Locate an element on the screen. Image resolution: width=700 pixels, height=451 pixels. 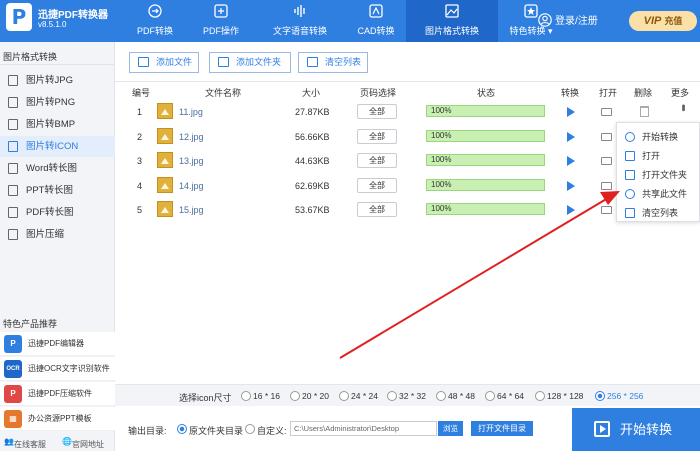
table-row: 414.jpg62.69KB全部100%••• is located at coordinates (407, 186).